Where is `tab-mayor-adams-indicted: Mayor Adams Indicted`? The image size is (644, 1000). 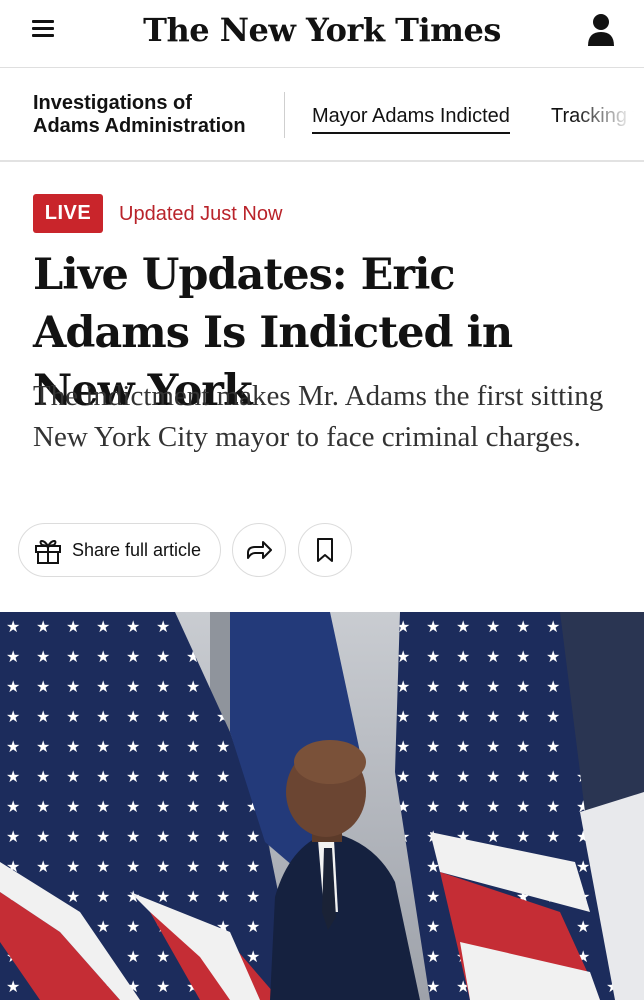
tab-mayor-adams-indicted: Mayor Adams Indicted is located at coordinates (411, 119).